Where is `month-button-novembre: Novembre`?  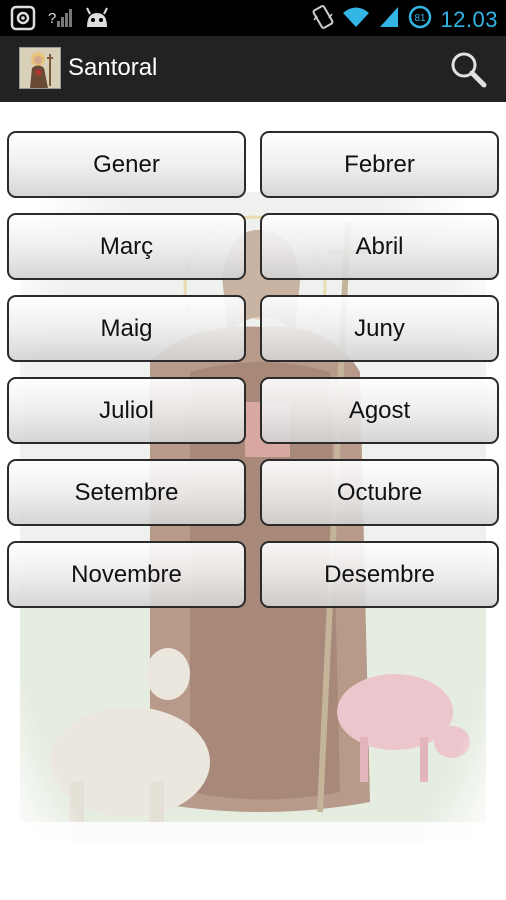
month-button-novembre: Novembre is located at coordinates (126, 574).